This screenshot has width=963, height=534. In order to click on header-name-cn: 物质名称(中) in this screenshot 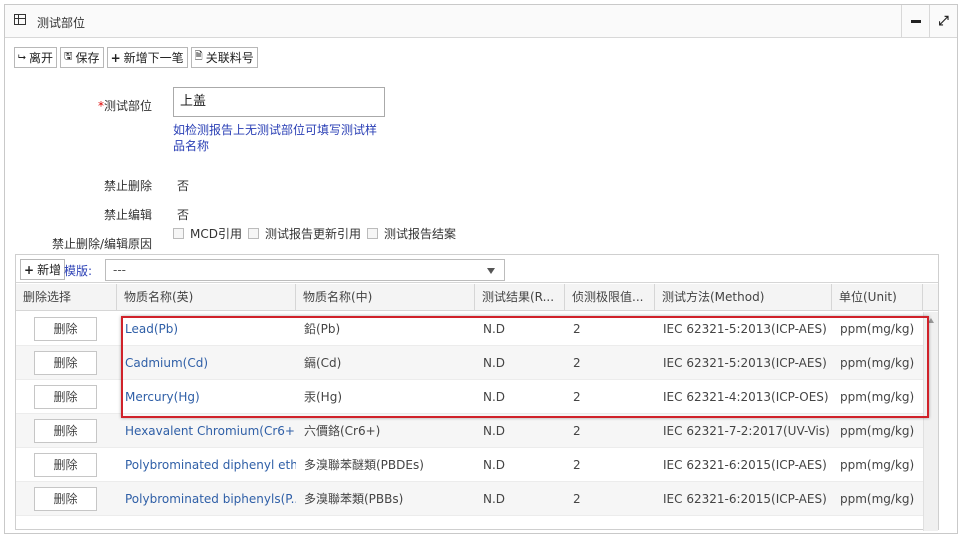, I will do `click(385, 297)`.